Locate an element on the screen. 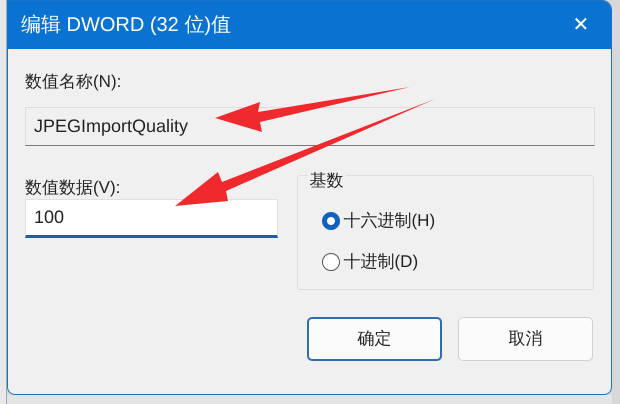  field-label: 数值数据(V): is located at coordinates (73, 188).